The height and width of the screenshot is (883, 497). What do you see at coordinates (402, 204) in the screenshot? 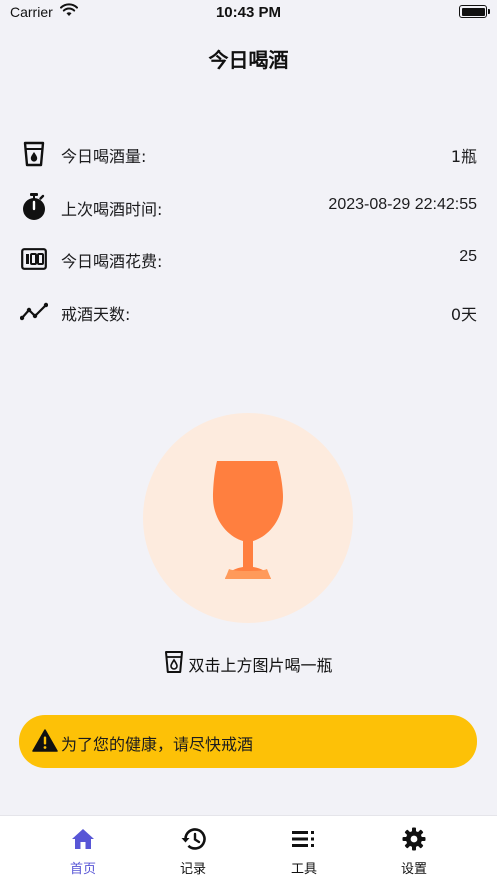
I see `stat-value: 2023-08-29 22:42:55` at bounding box center [402, 204].